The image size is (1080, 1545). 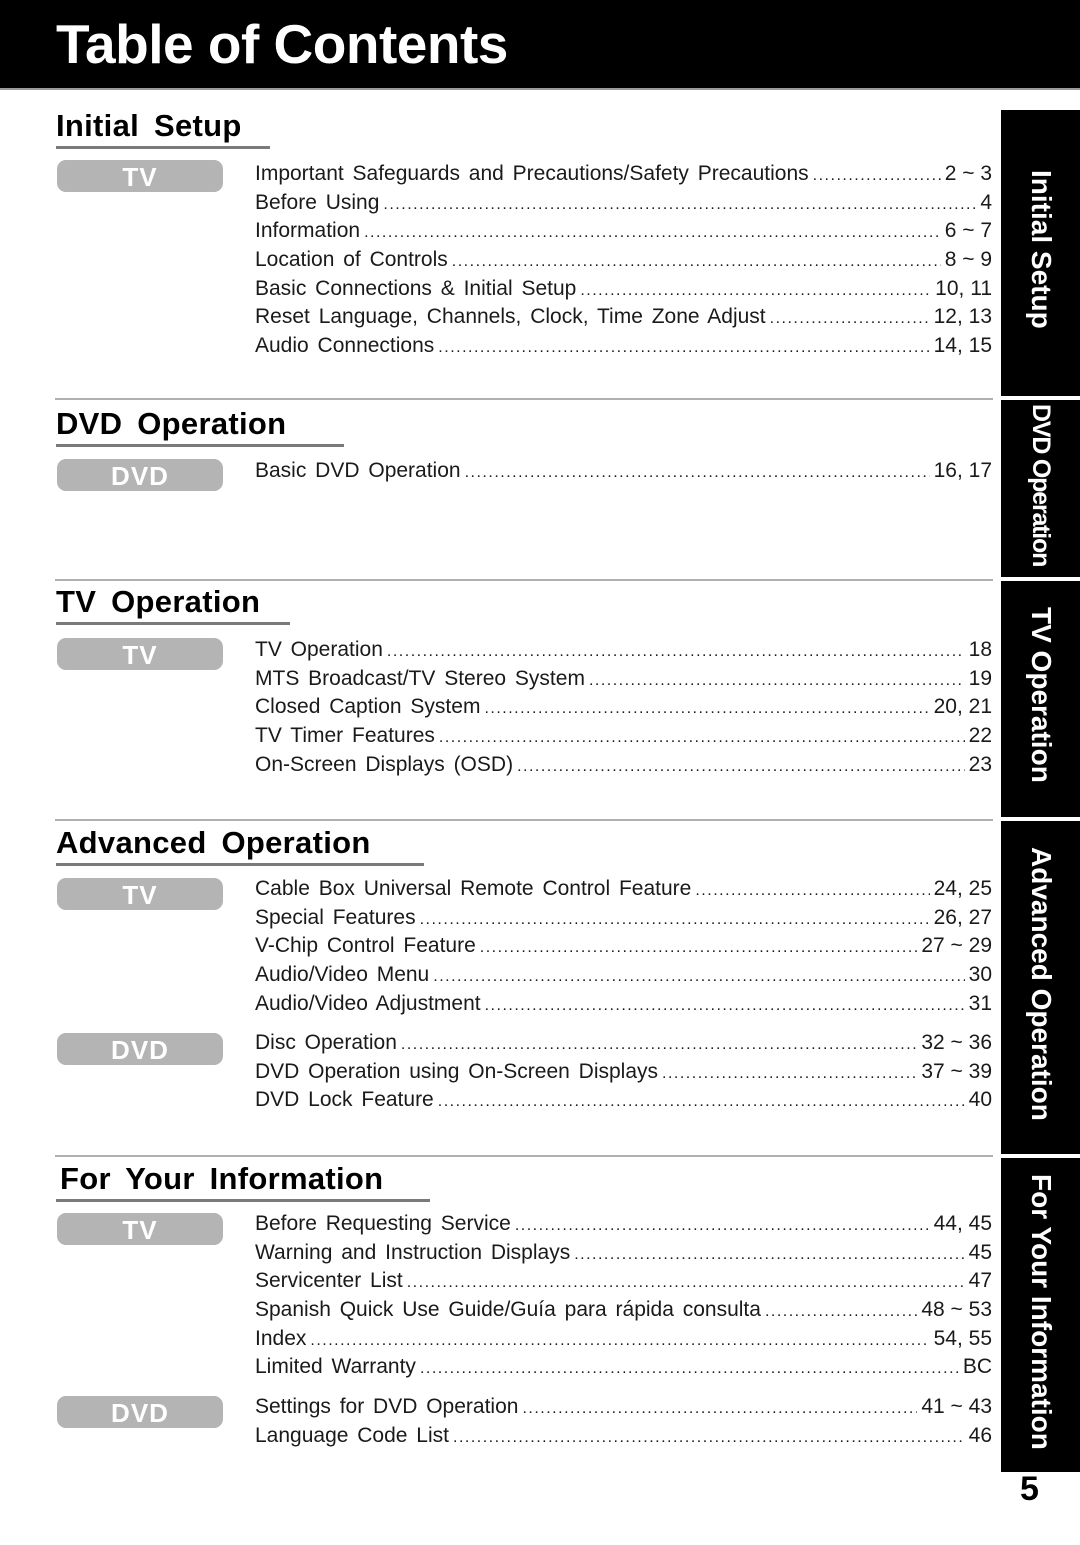 I want to click on side-tab-dvd-operation: DVD Operation, so click(x=1040, y=488).